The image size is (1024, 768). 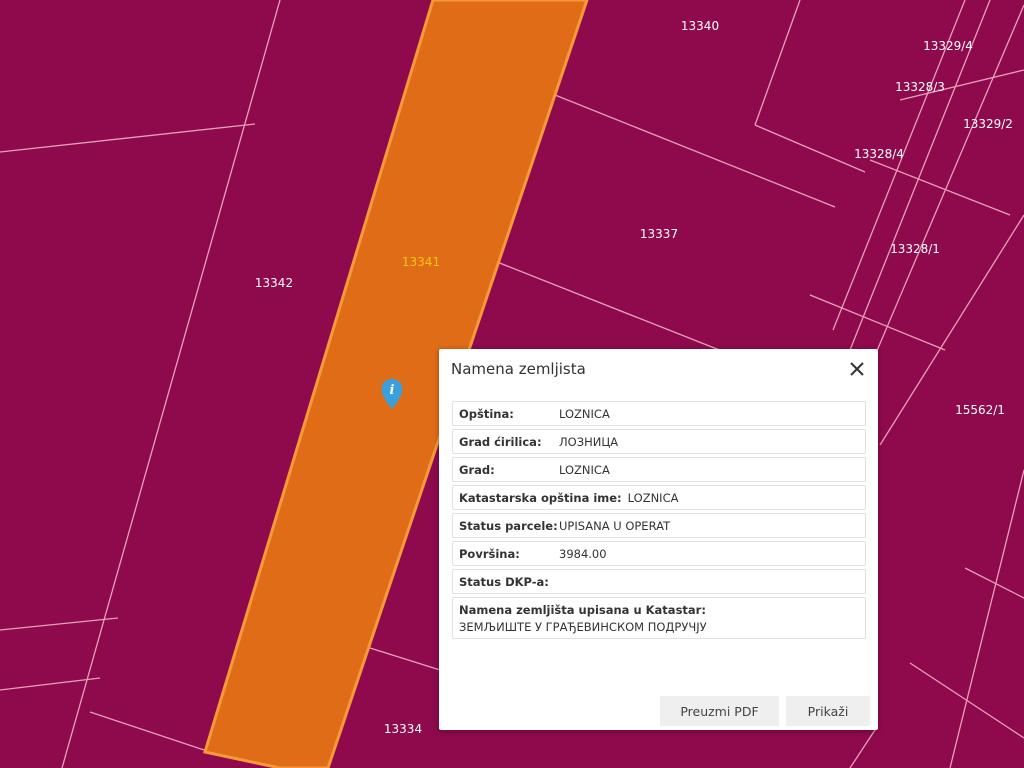 I want to click on row-key: Status DKP-a:, so click(x=504, y=581).